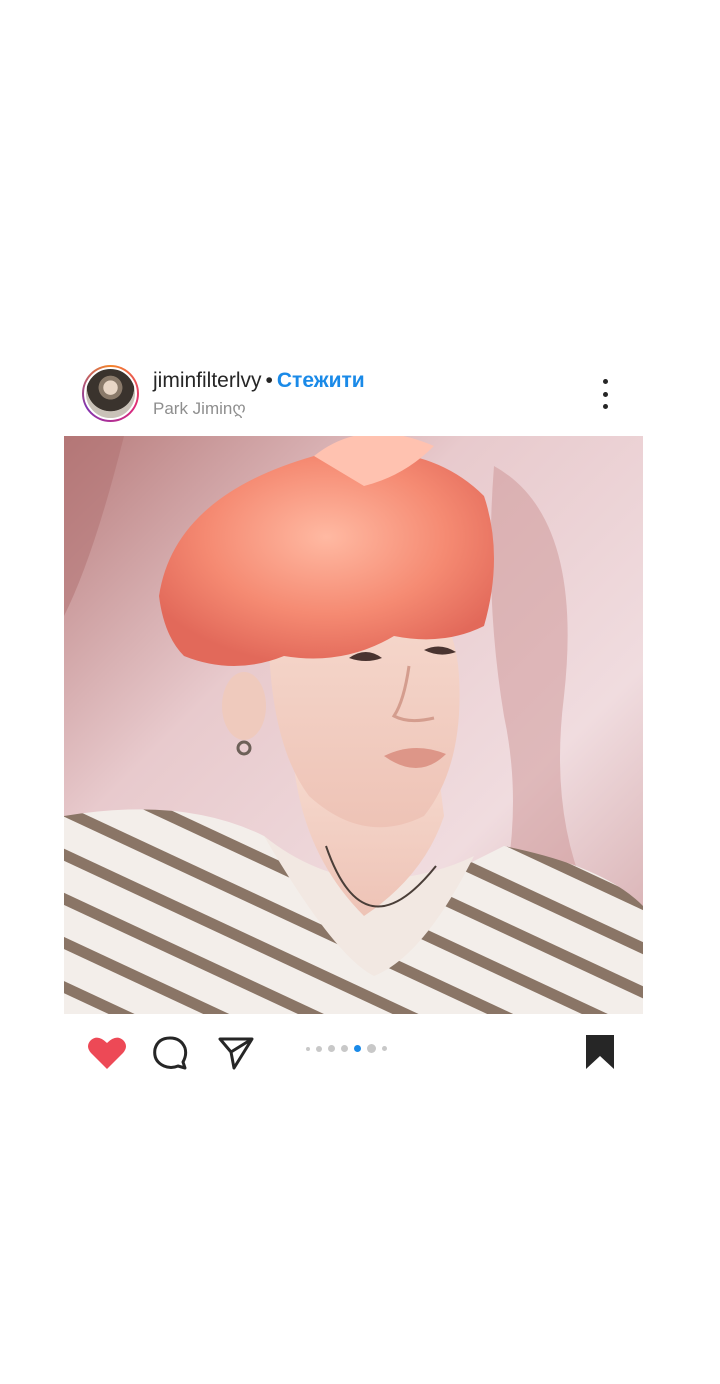  I want to click on send-icon, so click(236, 1053).